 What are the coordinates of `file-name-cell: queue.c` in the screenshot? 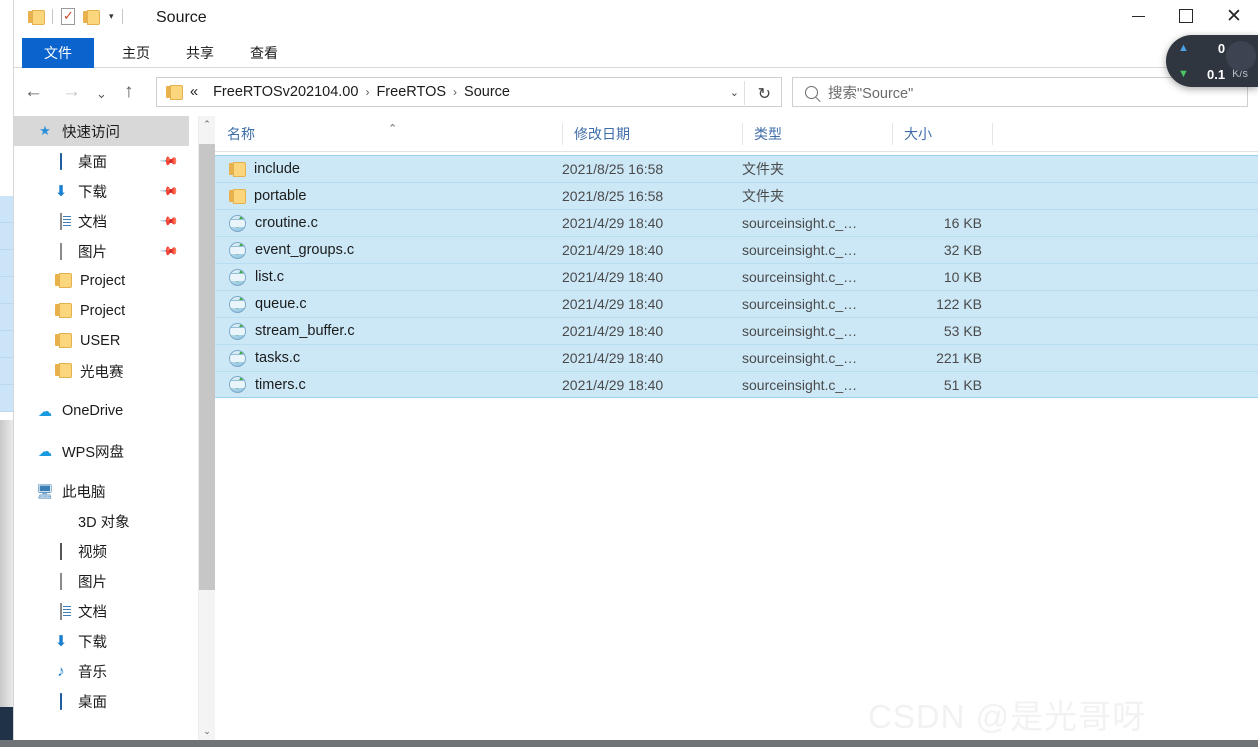 It's located at (268, 304).